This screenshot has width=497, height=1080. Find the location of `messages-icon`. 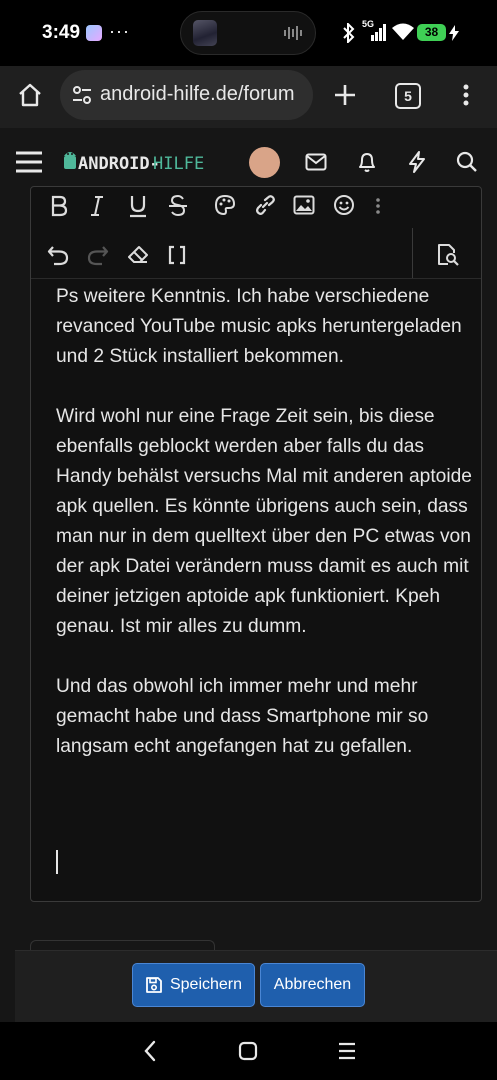

messages-icon is located at coordinates (316, 162).